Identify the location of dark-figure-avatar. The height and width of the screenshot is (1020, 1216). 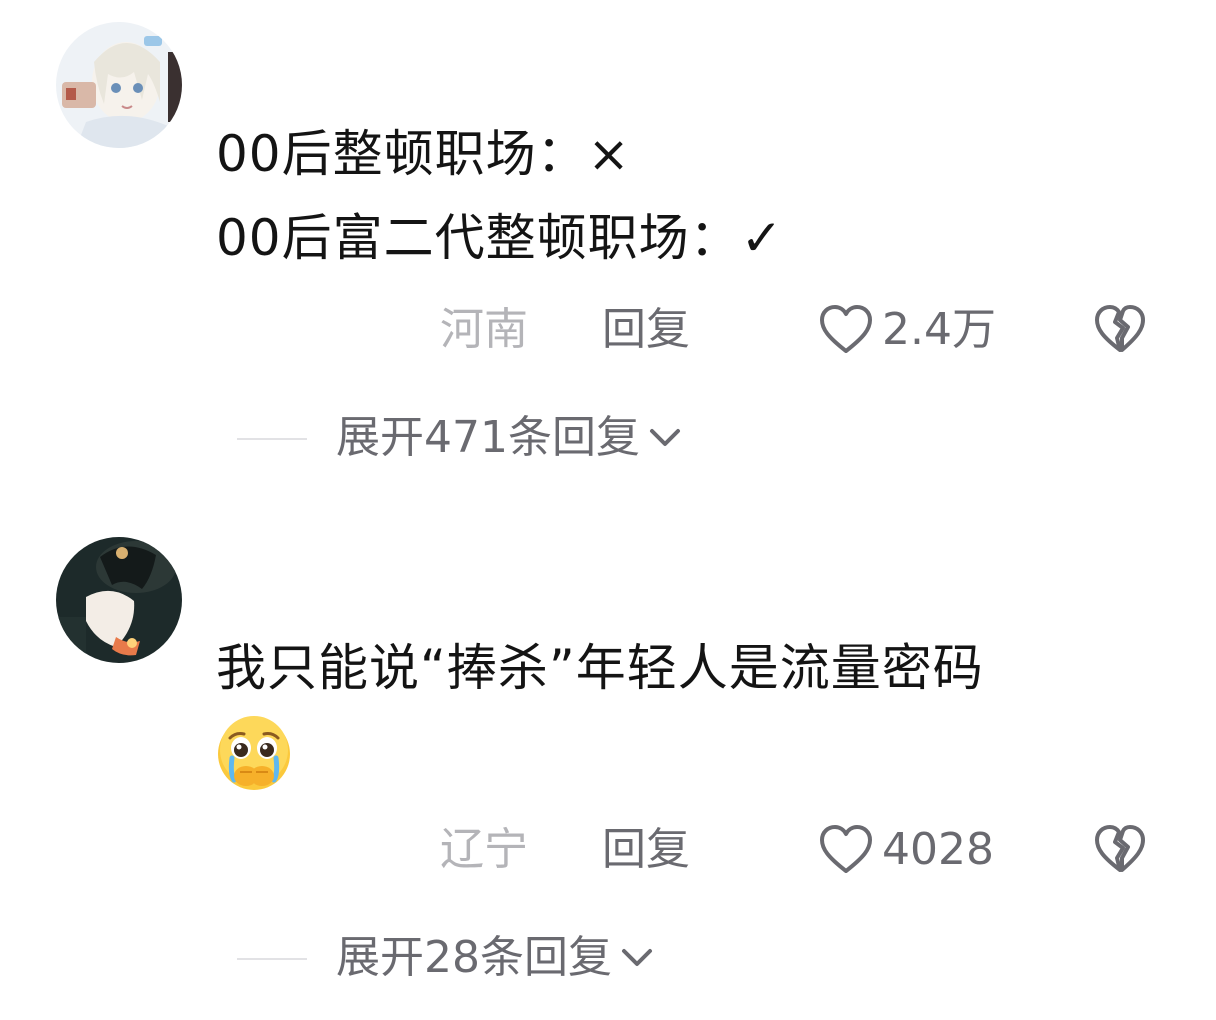
(119, 600).